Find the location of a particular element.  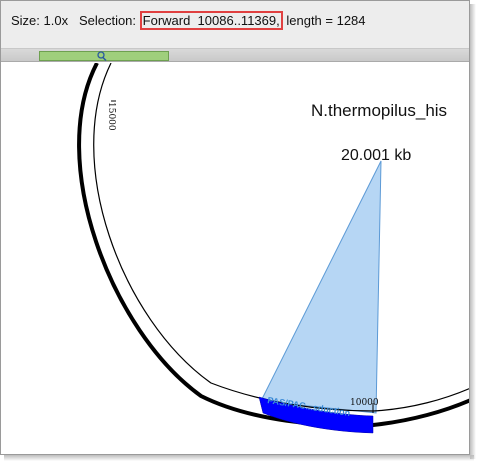

selection-length: length = 1284 is located at coordinates (326, 20).